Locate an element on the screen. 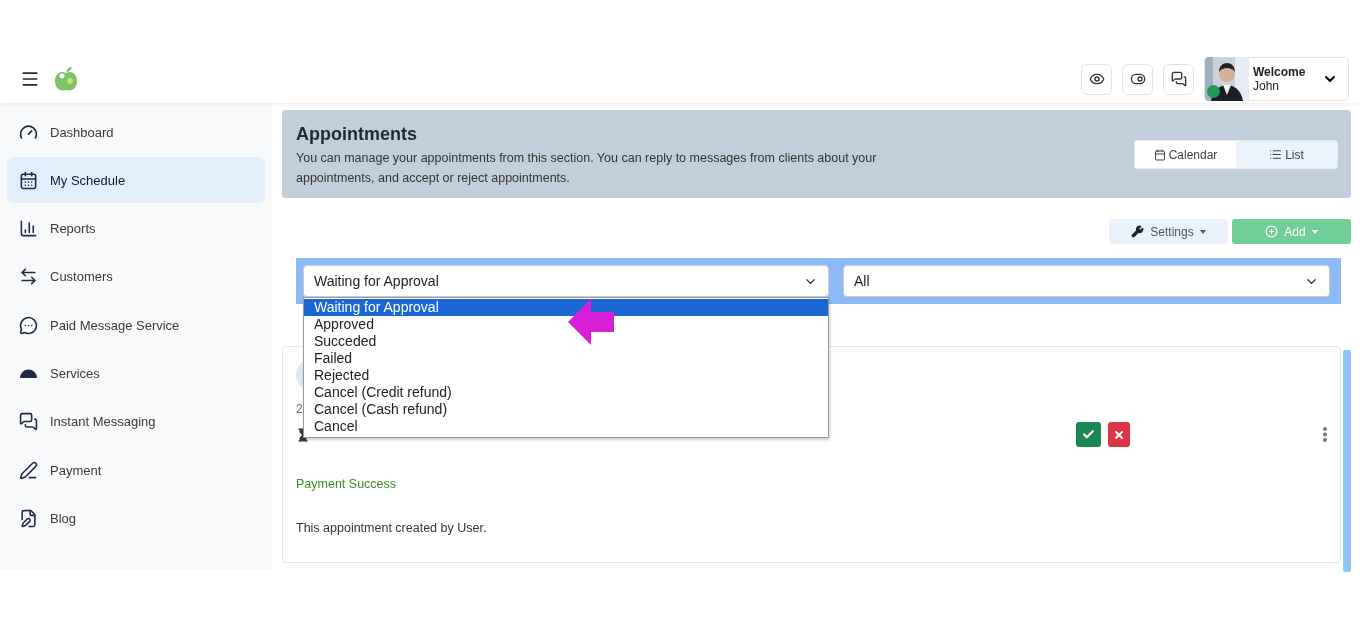  check-icon is located at coordinates (1088, 434).